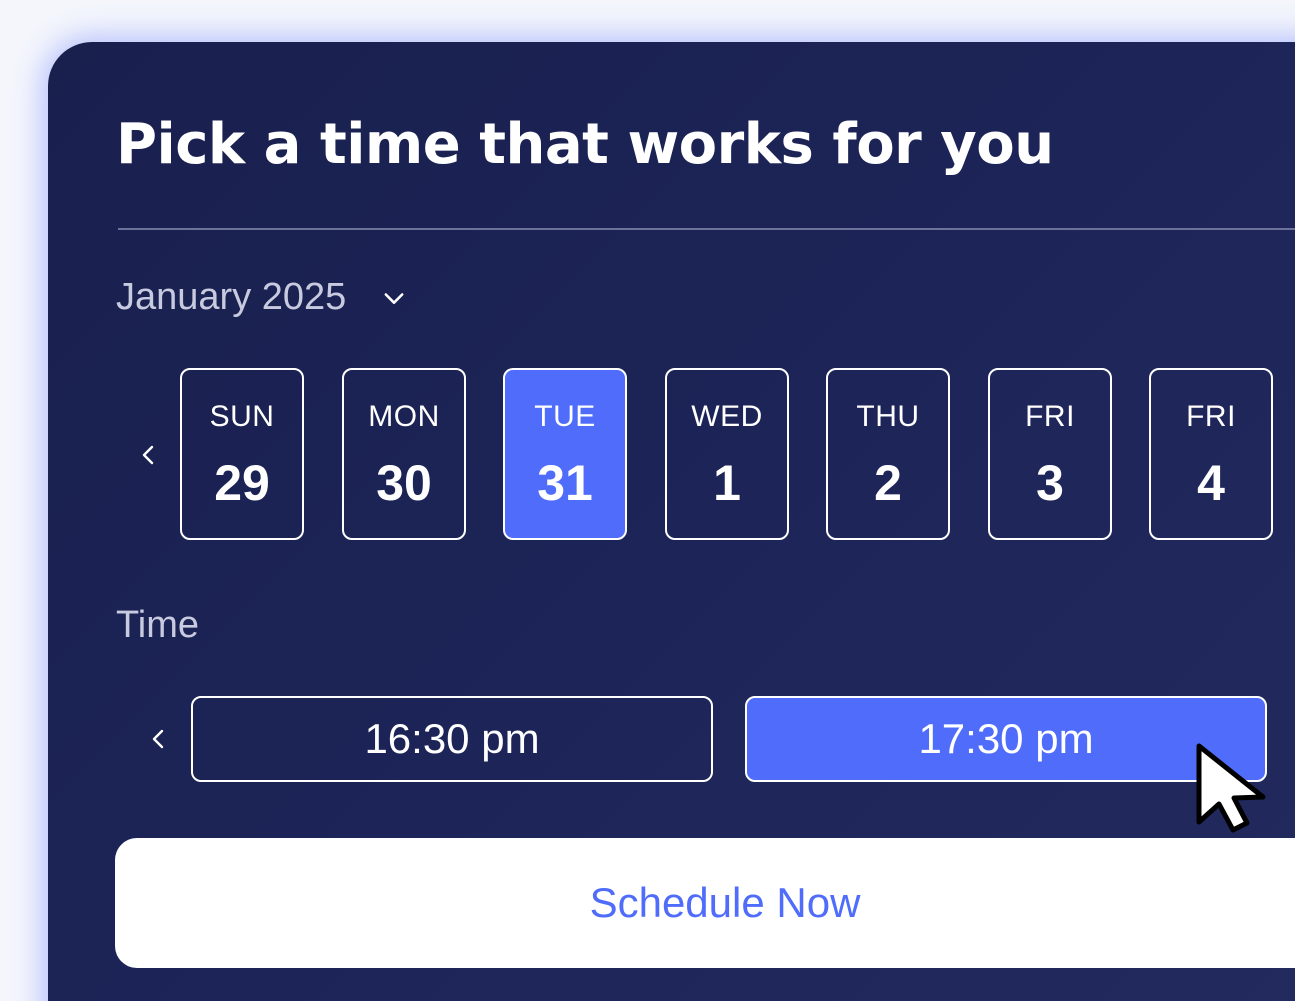 The height and width of the screenshot is (1001, 1295). I want to click on day-card: FRI 3, so click(1050, 454).